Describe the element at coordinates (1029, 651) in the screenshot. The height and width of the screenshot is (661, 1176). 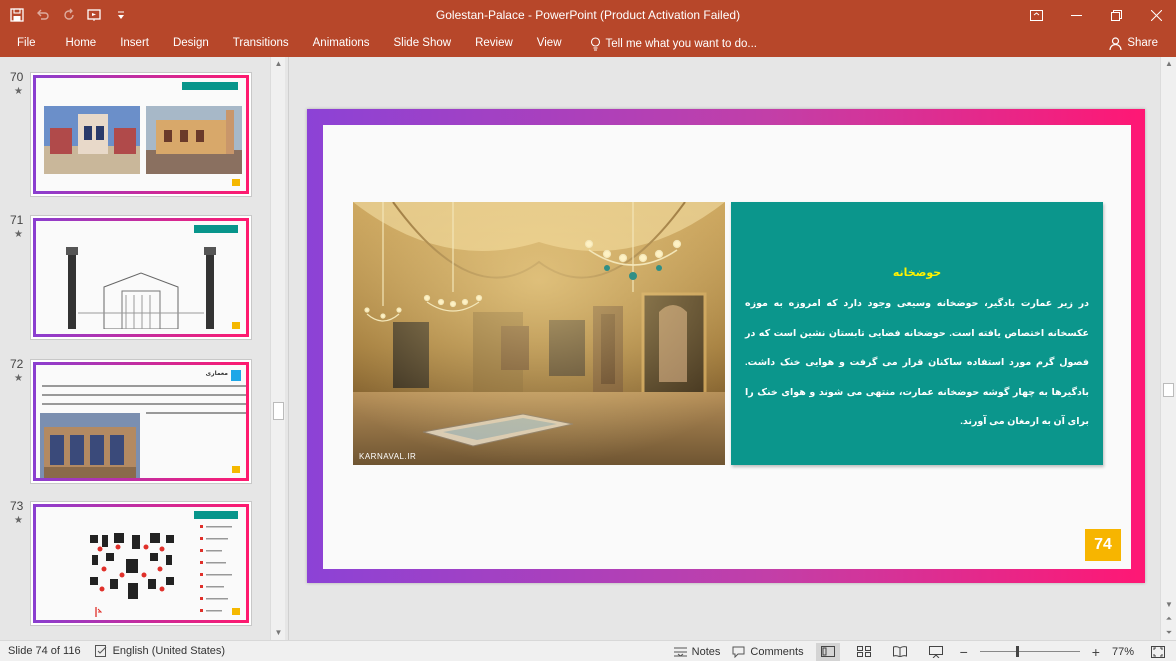
I see `zoom-slider` at that location.